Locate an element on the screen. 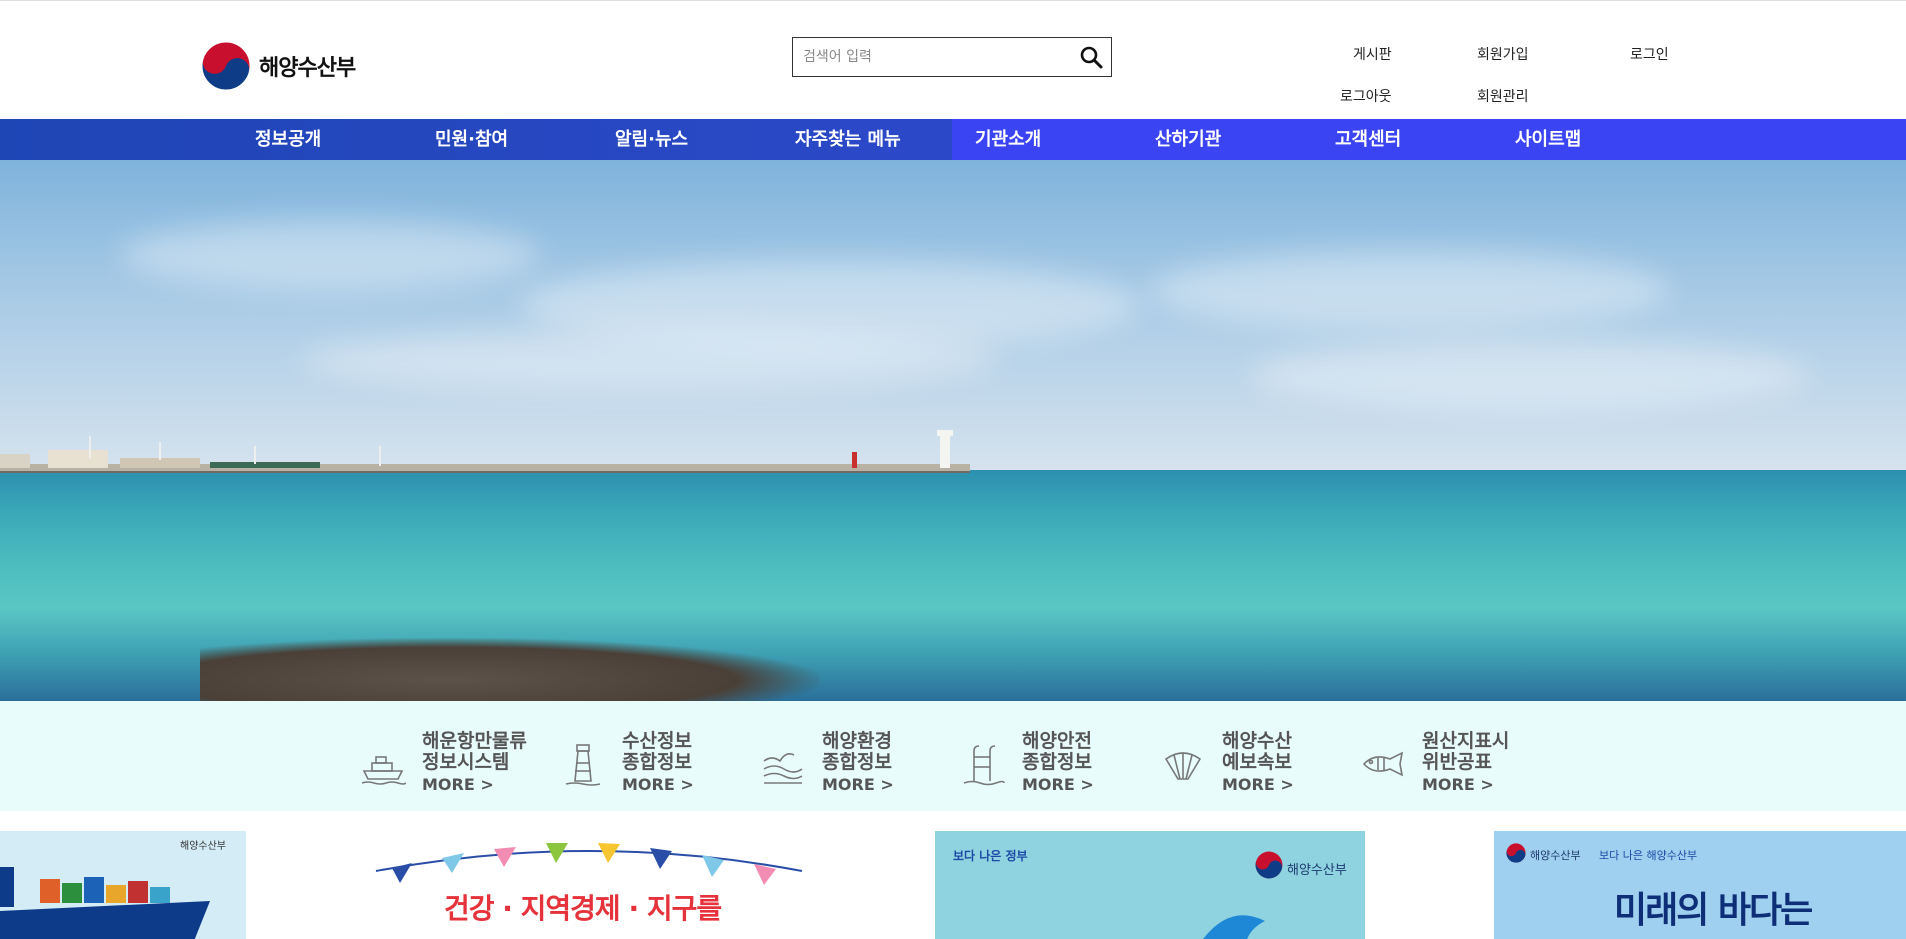 The height and width of the screenshot is (939, 1906). nav-item-info-disclosure: 정보공개 is located at coordinates (288, 139).